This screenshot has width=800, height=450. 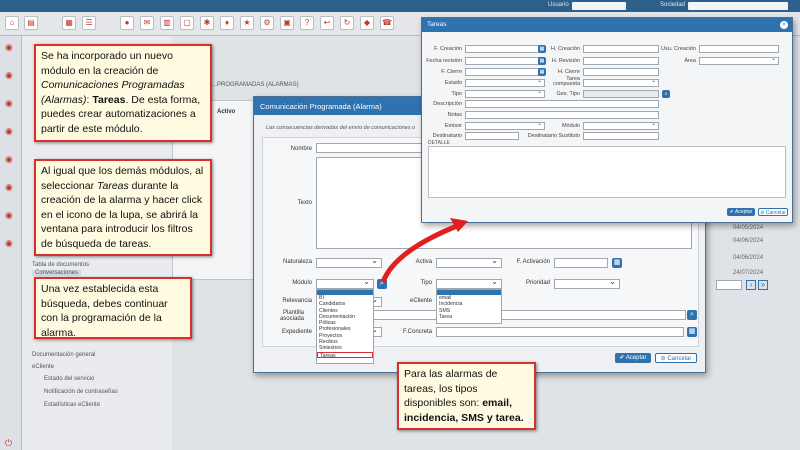 I want to click on callout-bold: Tareas, so click(x=109, y=99).